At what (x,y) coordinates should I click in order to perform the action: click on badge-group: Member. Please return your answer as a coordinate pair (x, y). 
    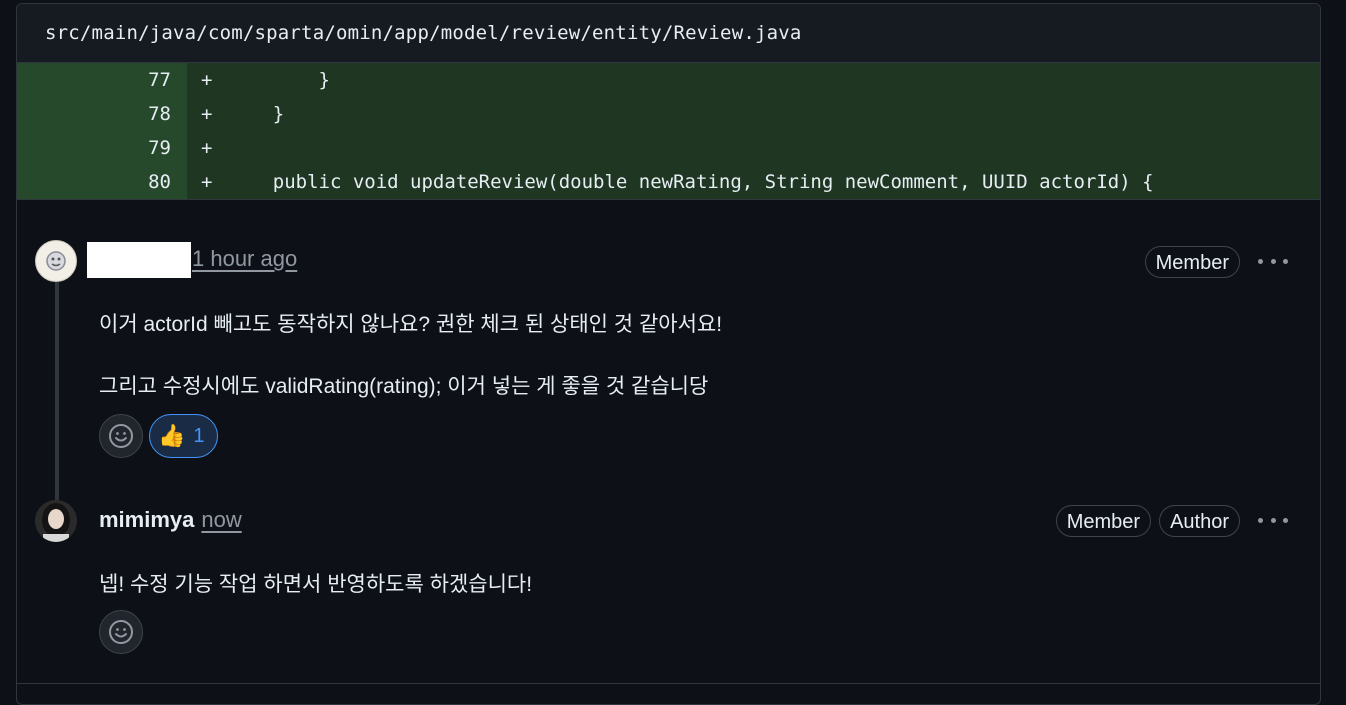
    Looking at the image, I should click on (1192, 262).